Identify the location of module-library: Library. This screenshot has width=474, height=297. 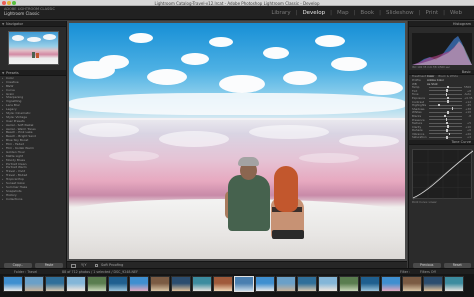
(280, 13).